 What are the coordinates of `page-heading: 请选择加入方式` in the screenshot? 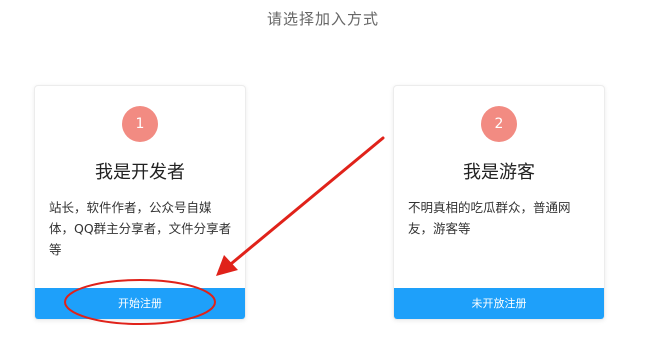 It's located at (322, 19).